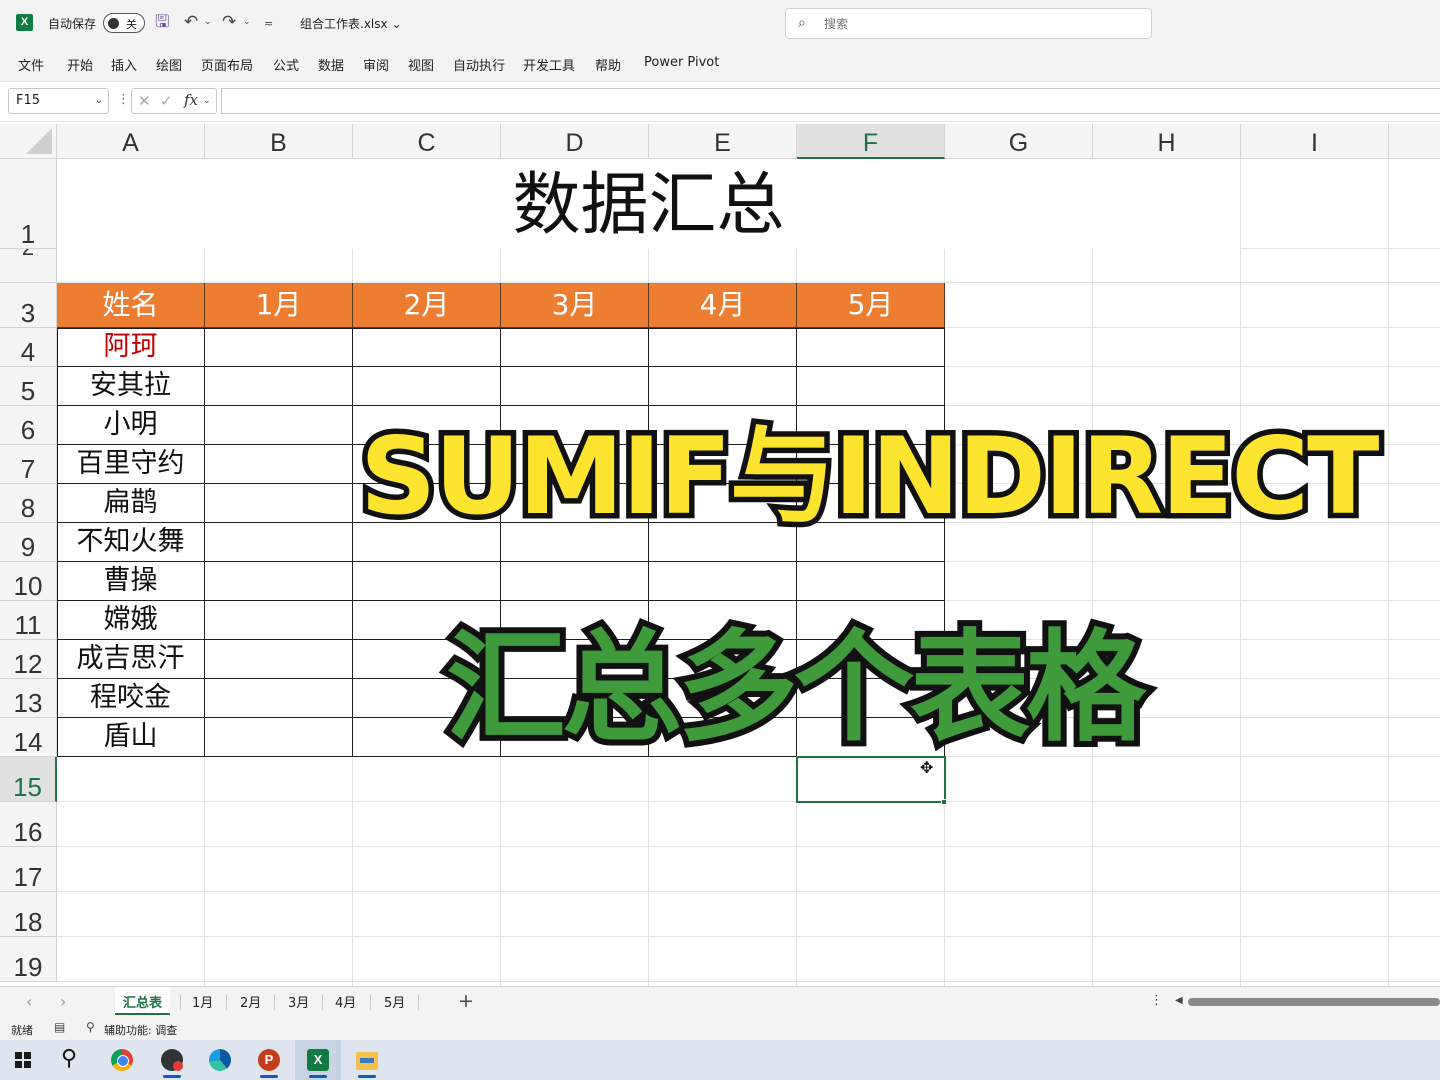 This screenshot has width=1440, height=1080. I want to click on header-cell-month: 4月, so click(723, 305).